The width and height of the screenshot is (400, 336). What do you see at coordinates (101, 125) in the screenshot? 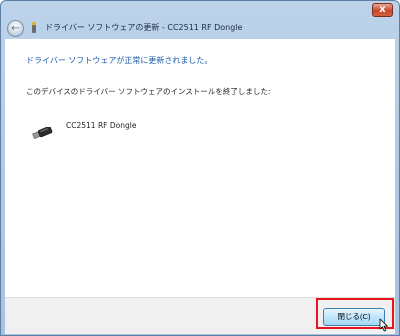
I see `device-name: CC2511 RF Dongle` at bounding box center [101, 125].